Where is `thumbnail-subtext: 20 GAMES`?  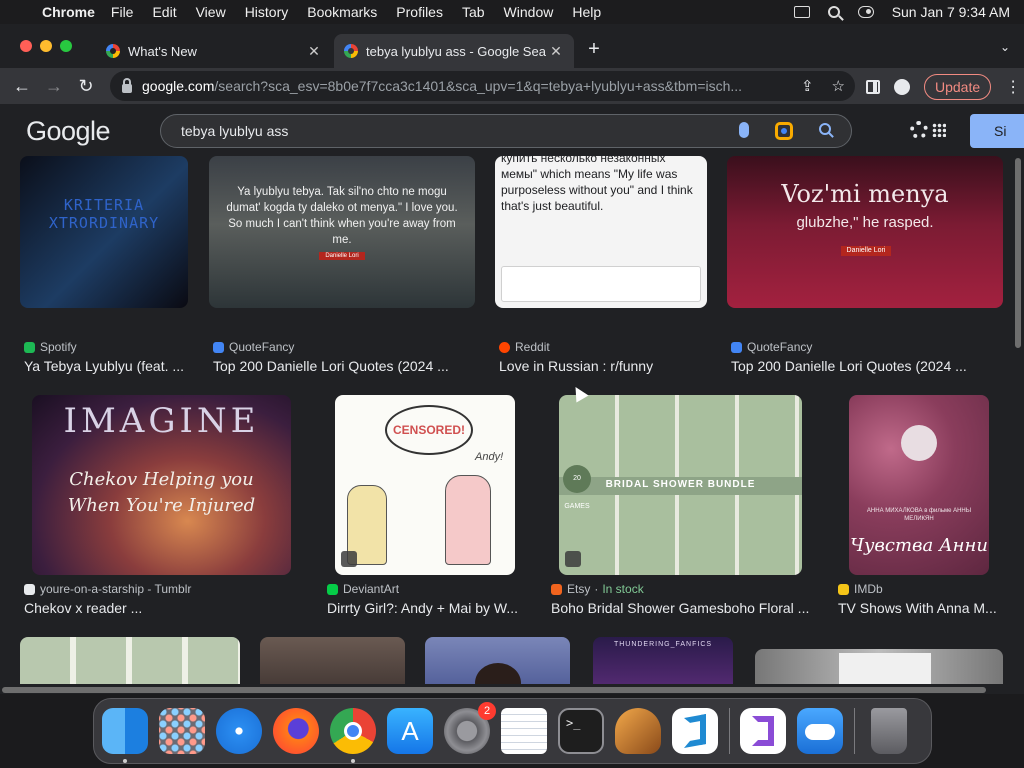 thumbnail-subtext: 20 GAMES is located at coordinates (577, 487).